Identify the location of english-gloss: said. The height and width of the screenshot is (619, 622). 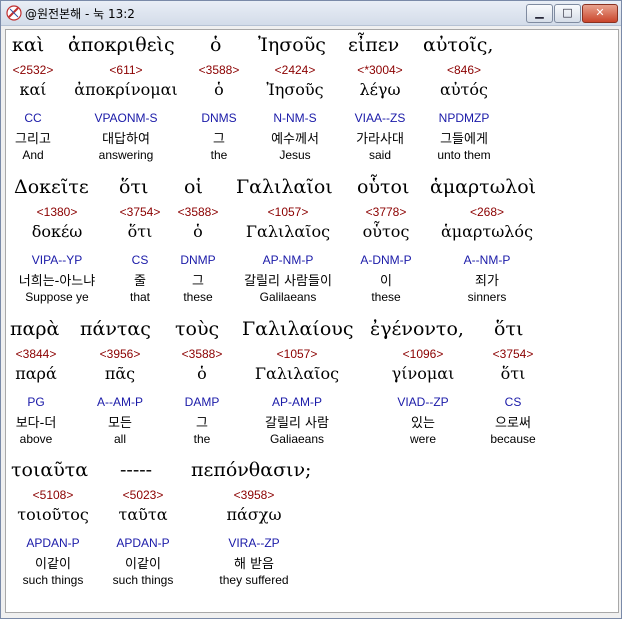
(380, 155).